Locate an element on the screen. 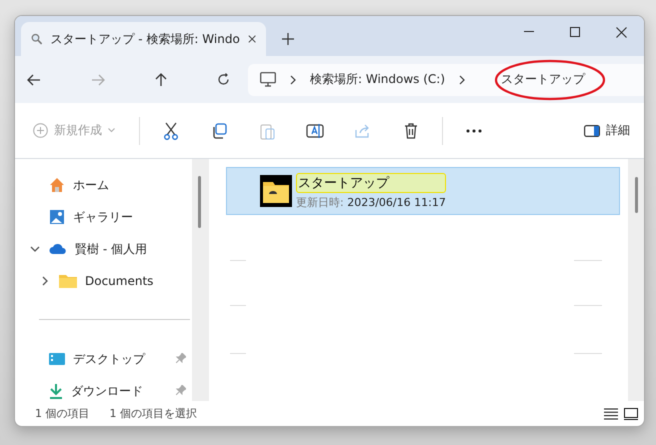  list-view-icon is located at coordinates (611, 414).